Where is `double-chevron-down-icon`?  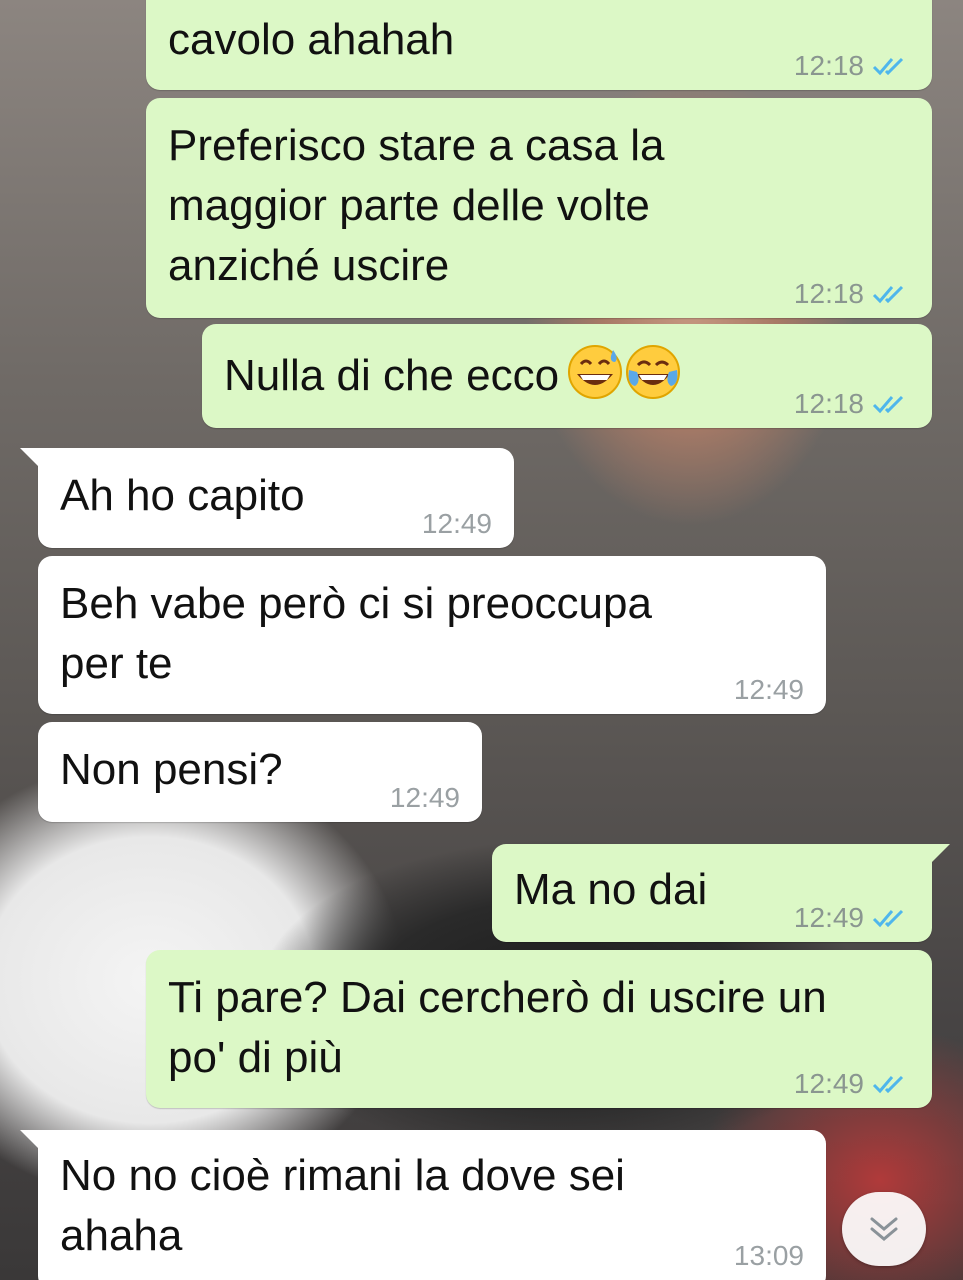 double-chevron-down-icon is located at coordinates (884, 1229).